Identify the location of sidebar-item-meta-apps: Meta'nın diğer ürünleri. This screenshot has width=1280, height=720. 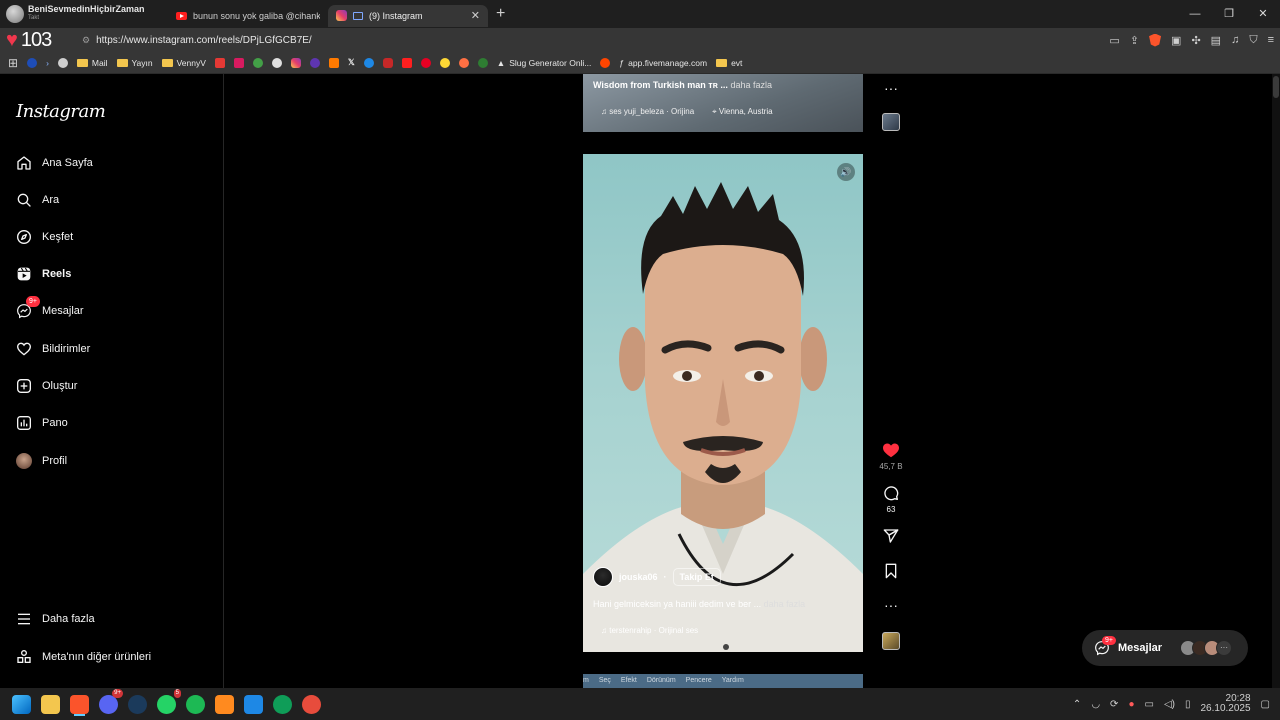
(112, 657).